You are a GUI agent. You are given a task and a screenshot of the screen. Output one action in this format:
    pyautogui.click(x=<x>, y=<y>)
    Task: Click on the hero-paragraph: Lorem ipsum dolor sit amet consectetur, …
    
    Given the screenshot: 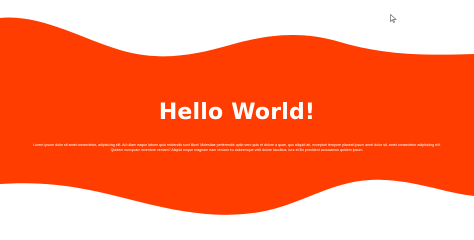 What is the action you would take?
    pyautogui.click(x=237, y=148)
    